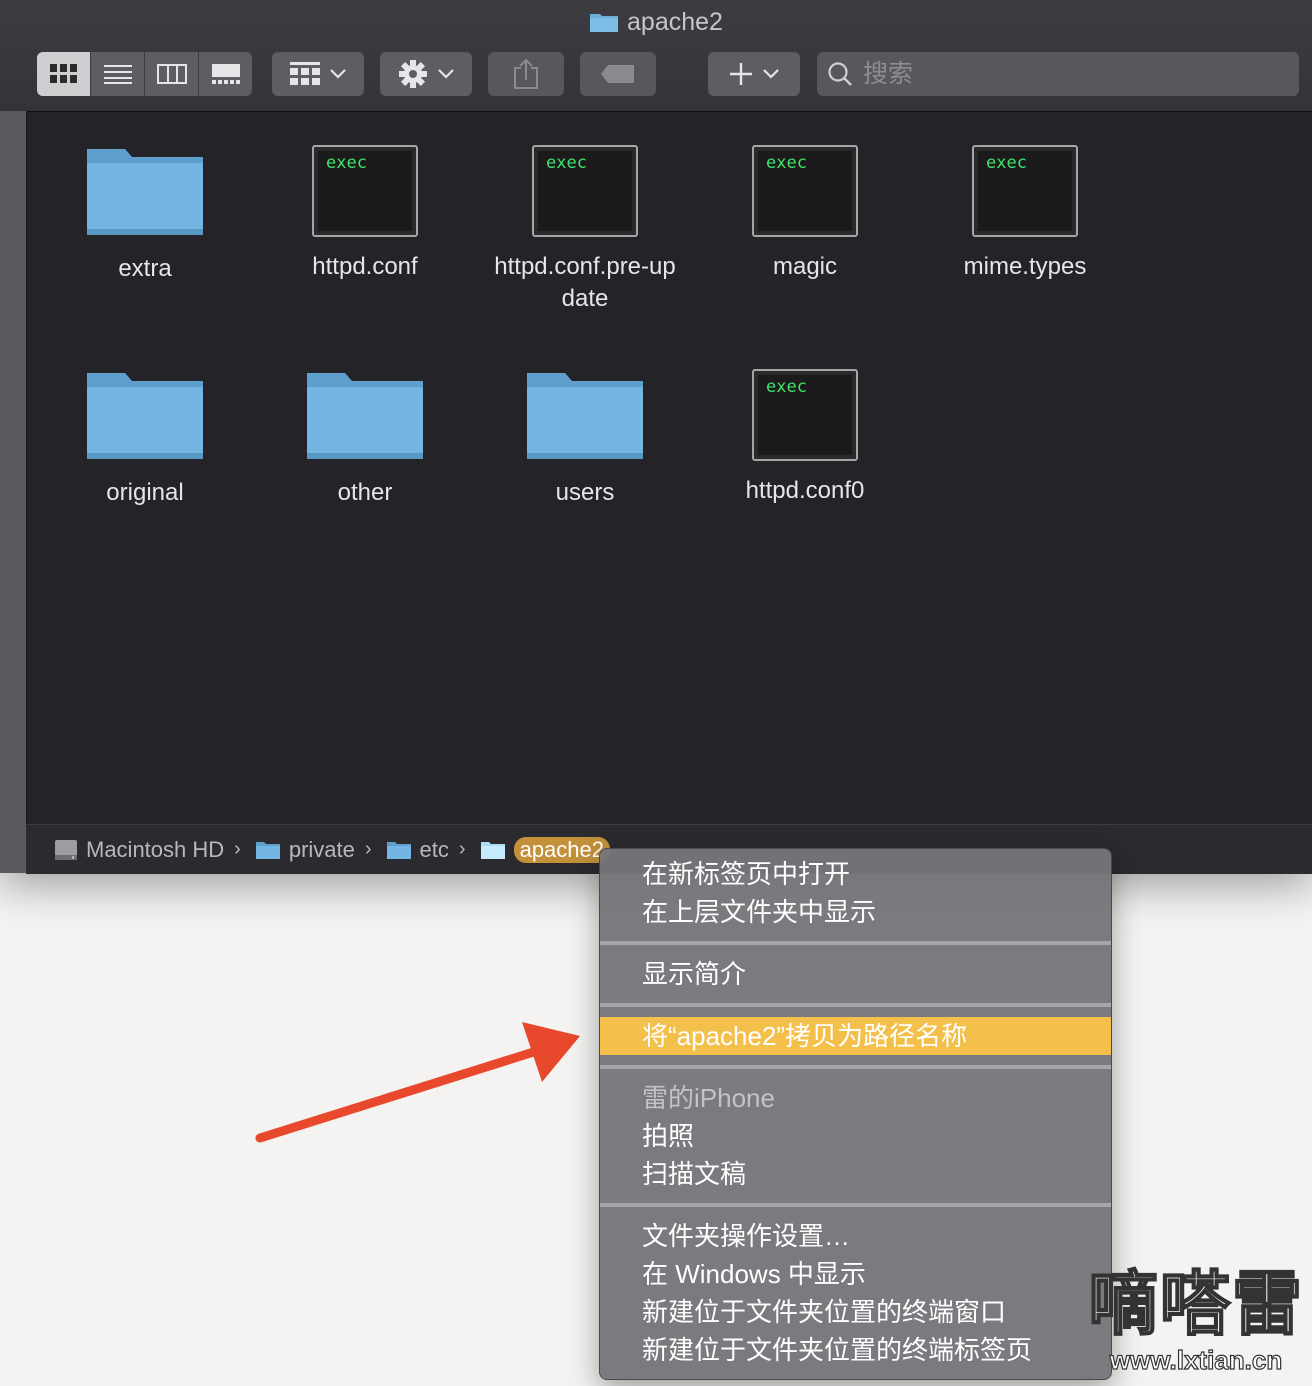  I want to click on view-mode-segmented-control, so click(144, 74).